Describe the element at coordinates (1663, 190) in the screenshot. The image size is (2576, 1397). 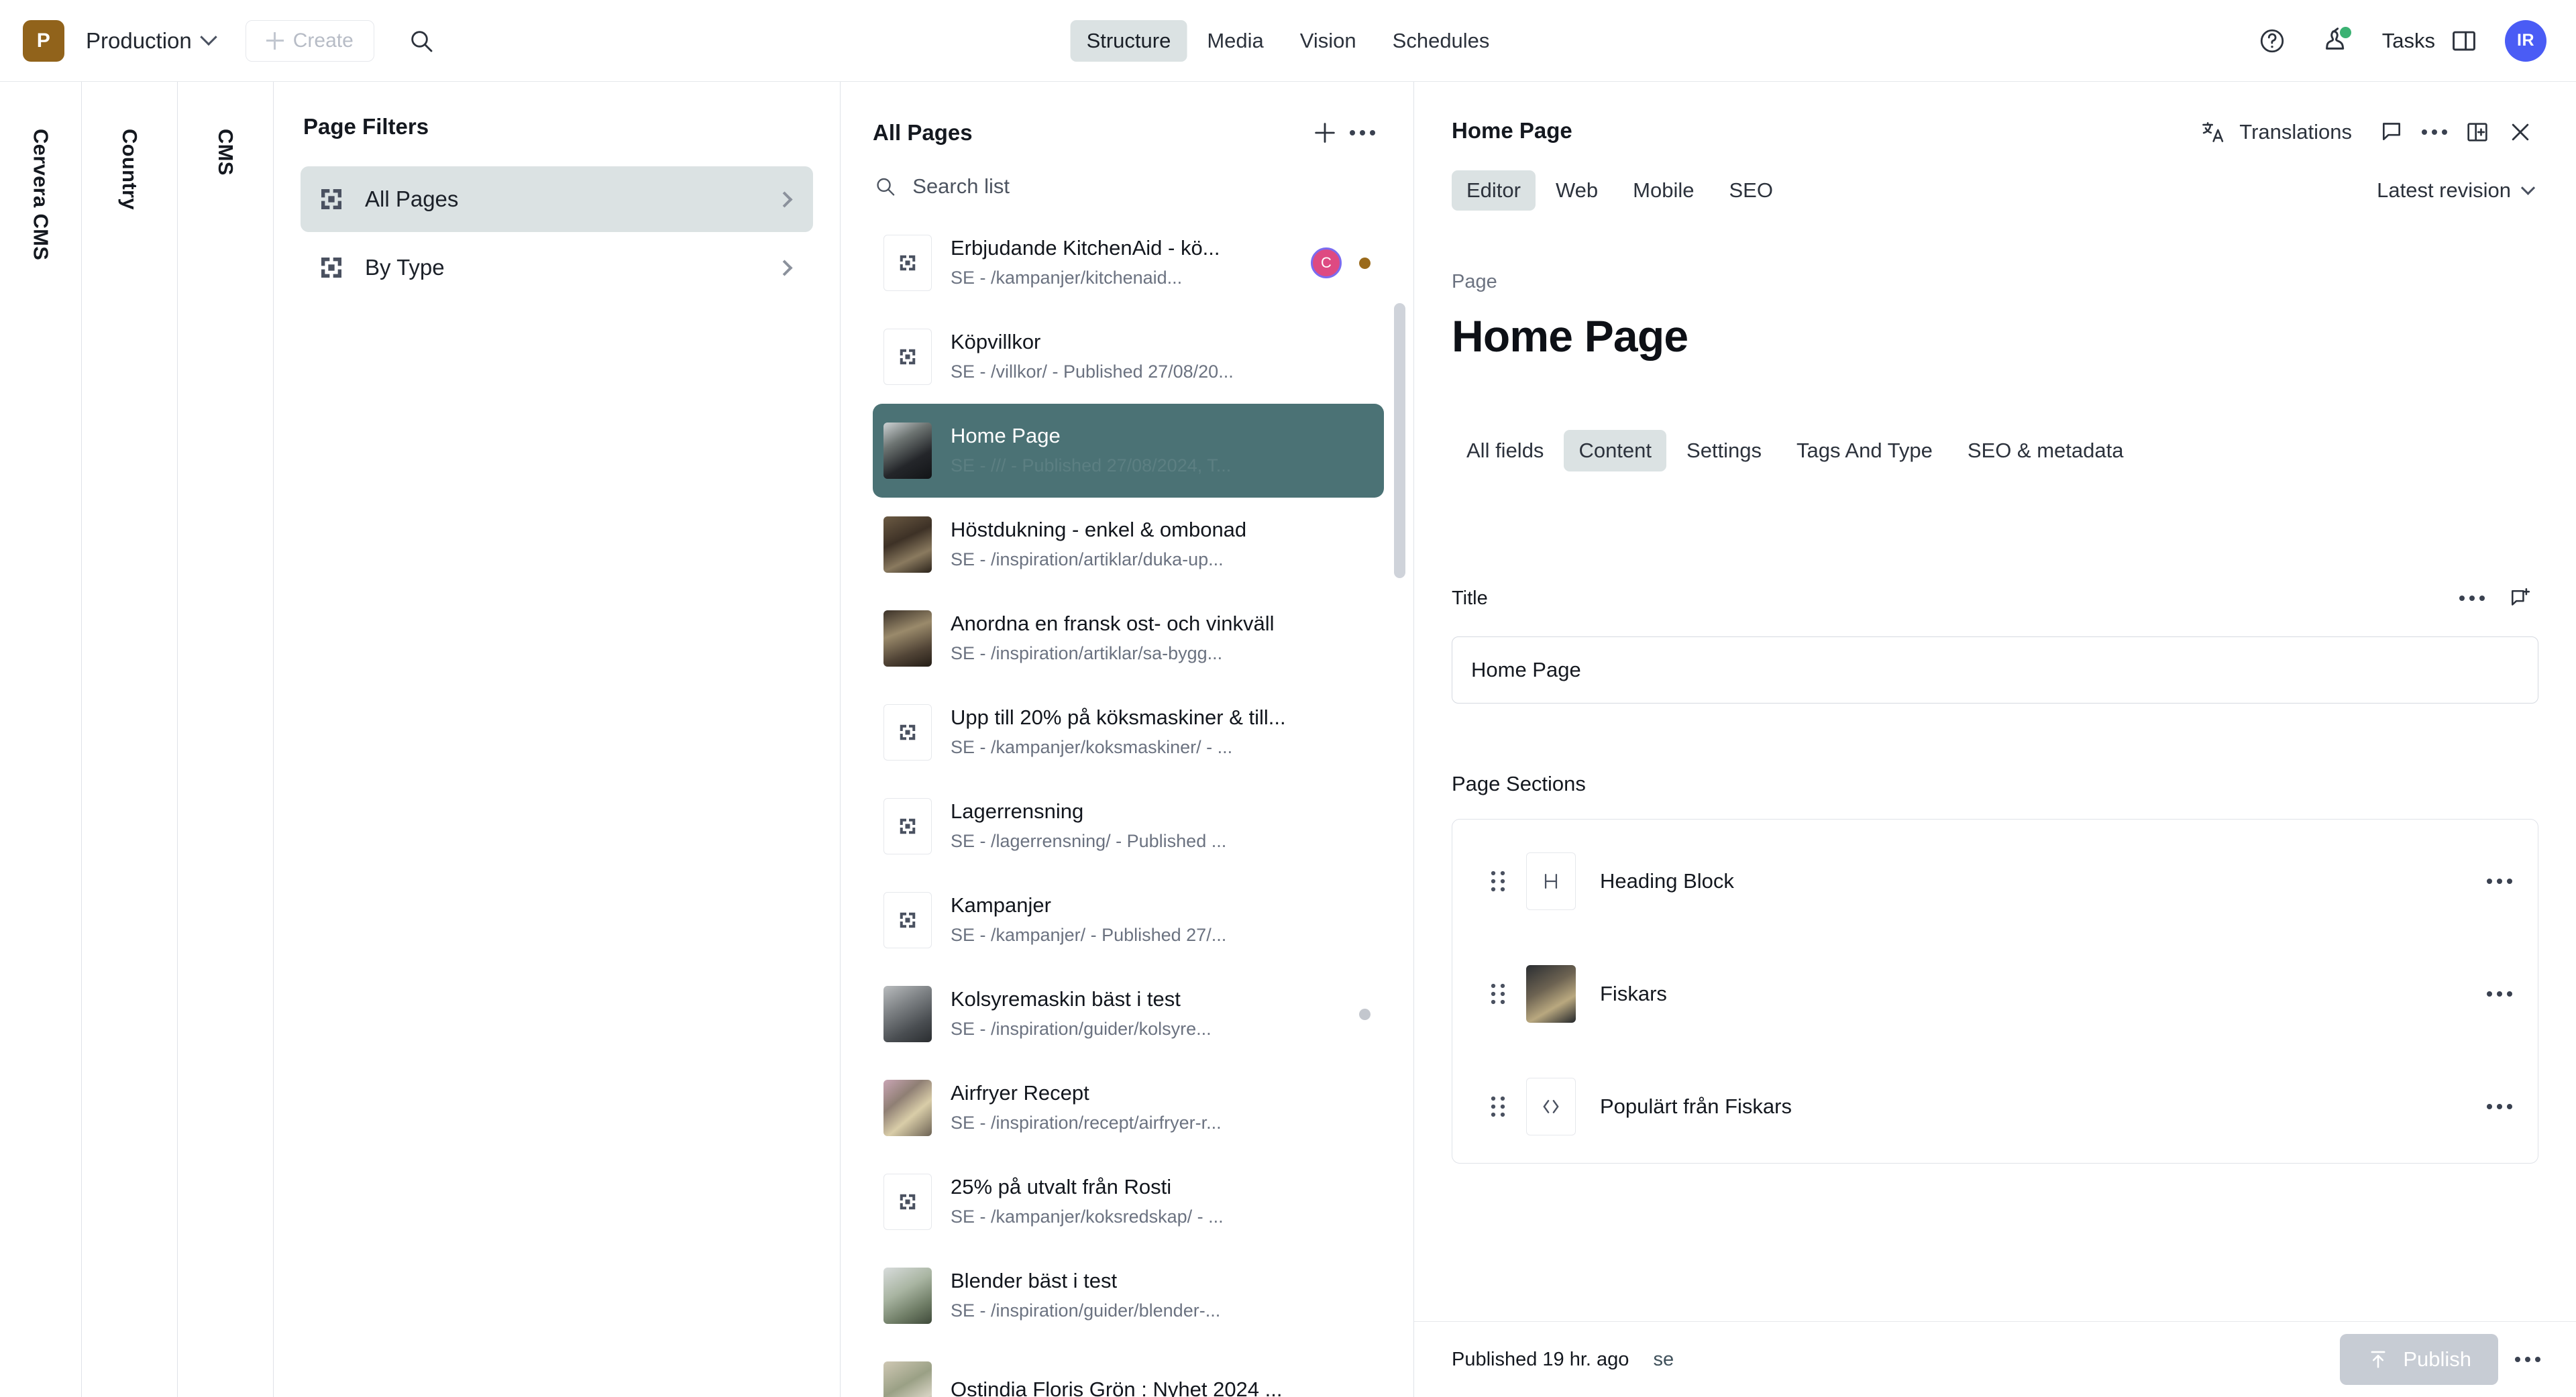
I see `tab-mobile: Mobile` at that location.